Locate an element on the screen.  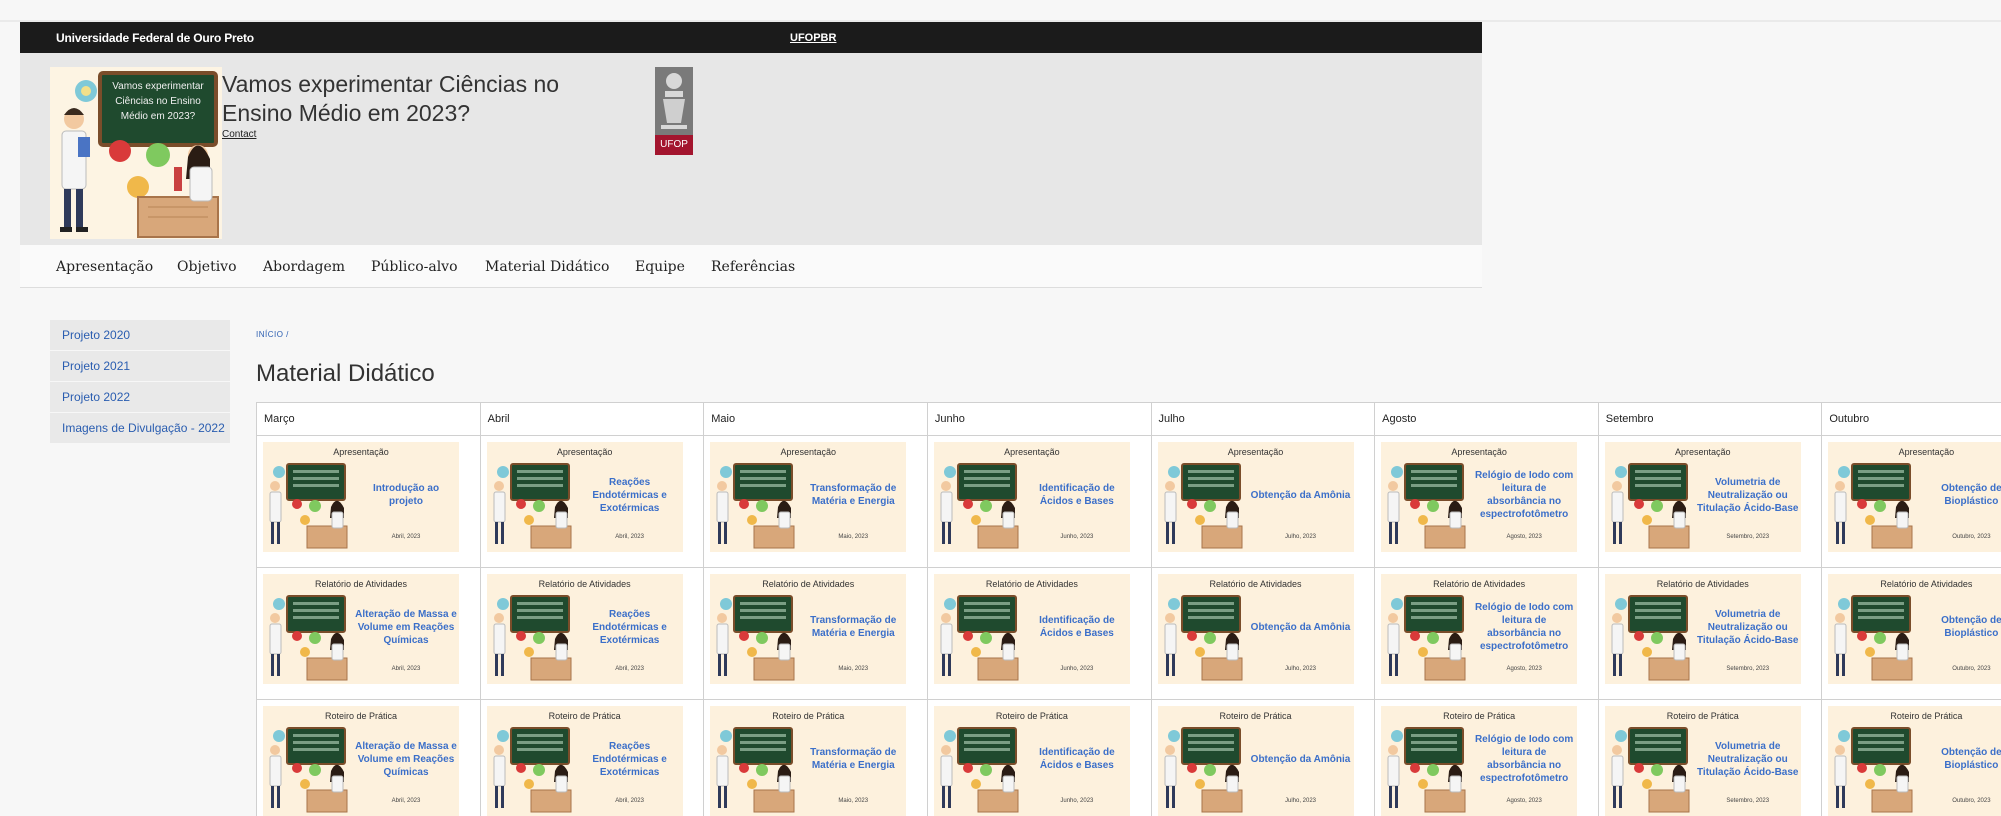
month-header: Julho is located at coordinates (1263, 419).